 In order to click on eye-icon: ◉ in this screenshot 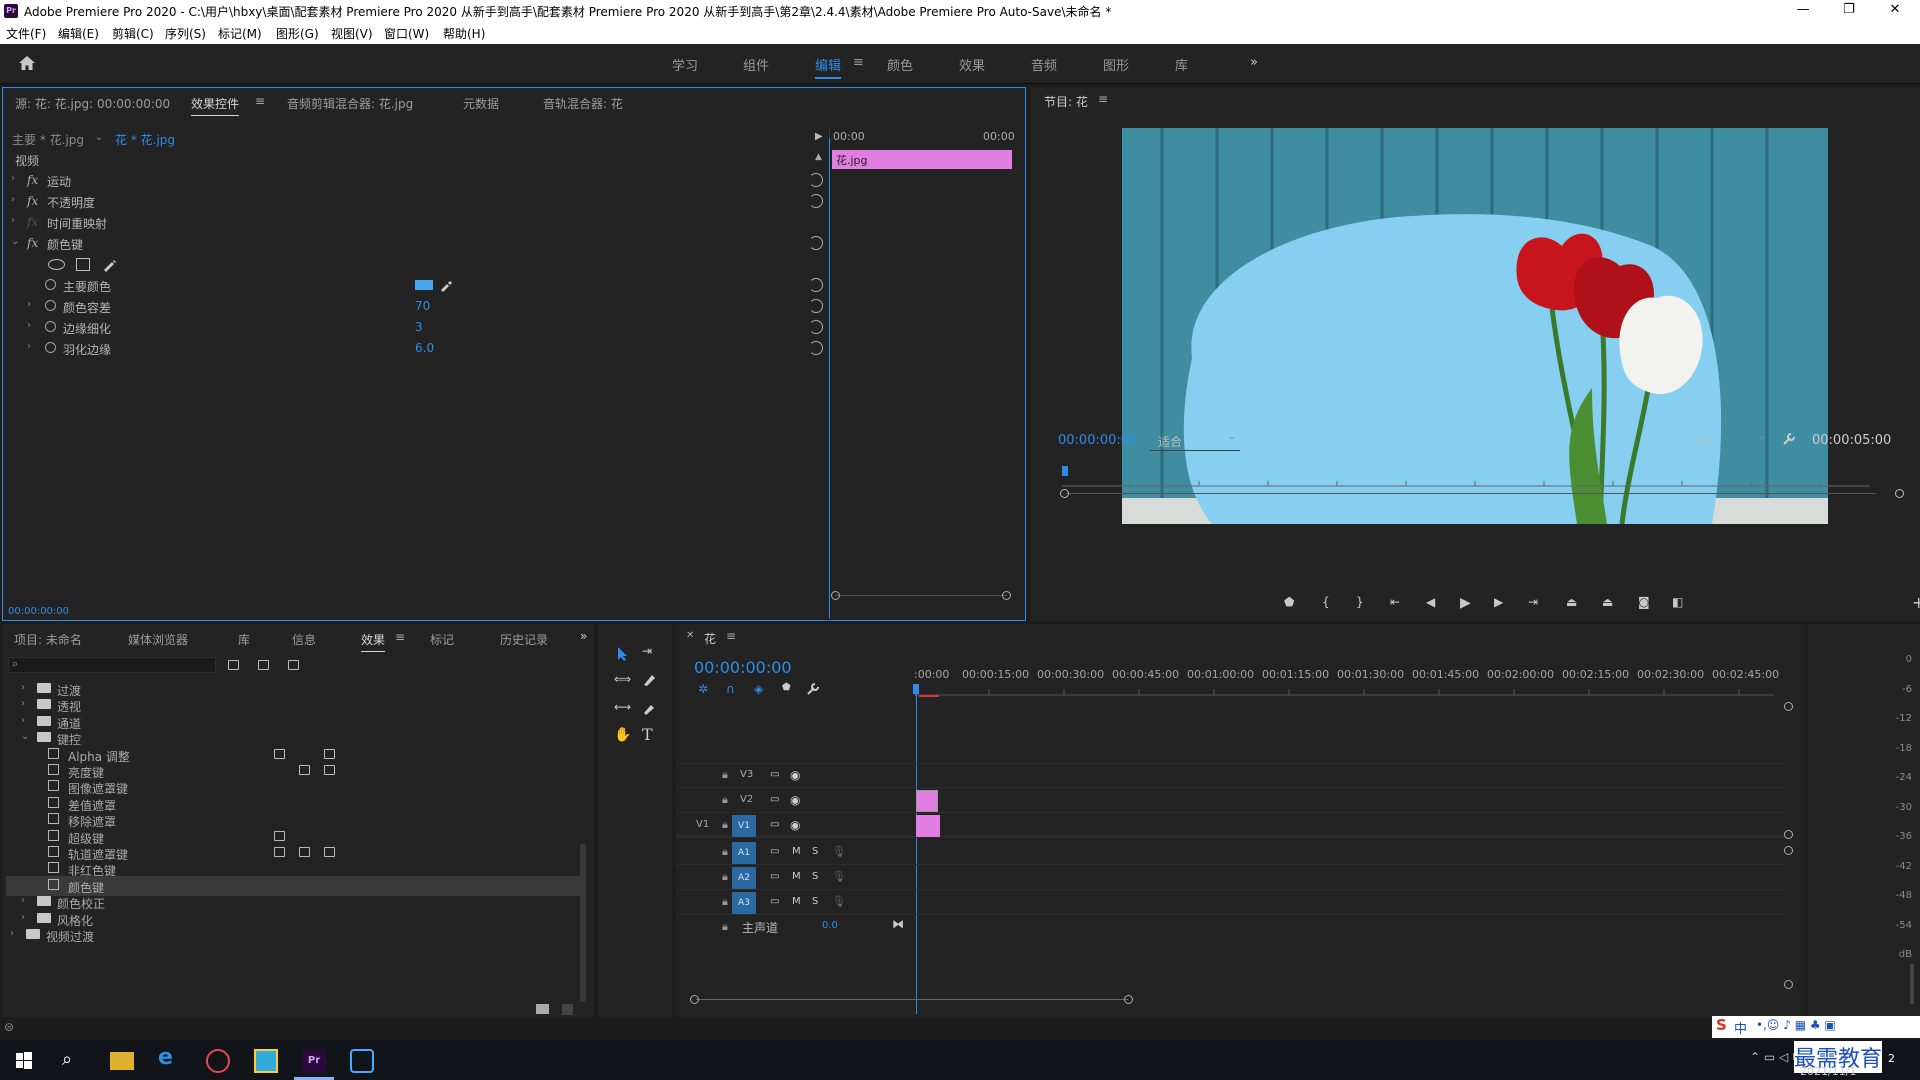, I will do `click(795, 825)`.